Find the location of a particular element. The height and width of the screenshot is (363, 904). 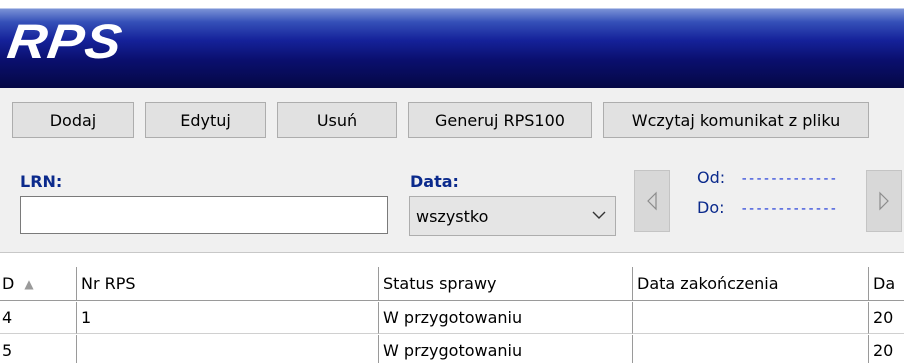

column-header-end-date: Data zakończenia is located at coordinates (750, 284).